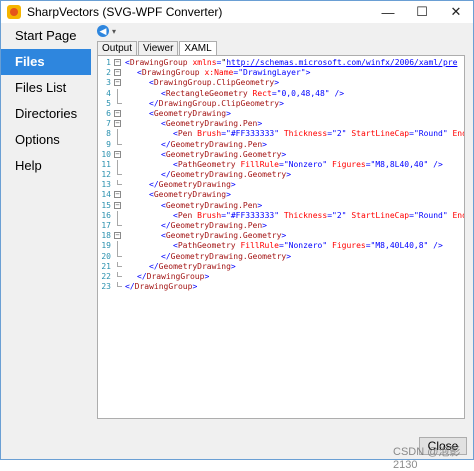  I want to click on back-arrow-icon: ◀, so click(103, 31).